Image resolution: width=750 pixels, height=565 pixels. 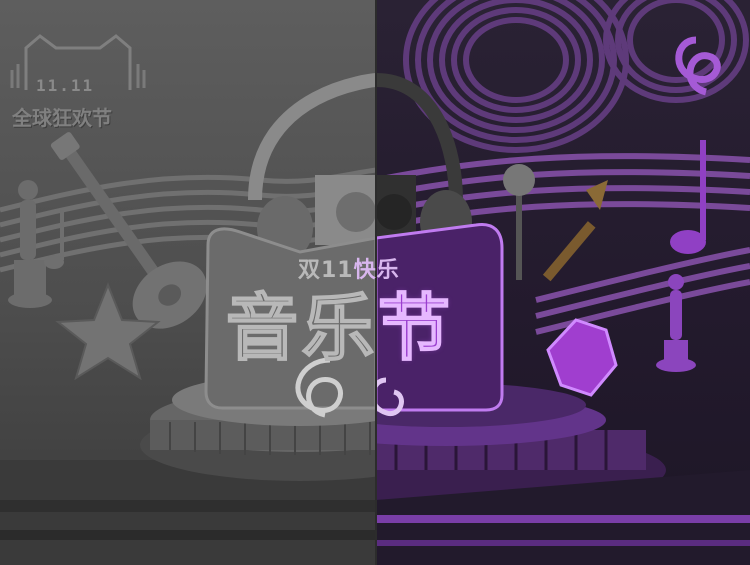 What do you see at coordinates (676, 323) in the screenshot?
I see `purple-trophy` at bounding box center [676, 323].